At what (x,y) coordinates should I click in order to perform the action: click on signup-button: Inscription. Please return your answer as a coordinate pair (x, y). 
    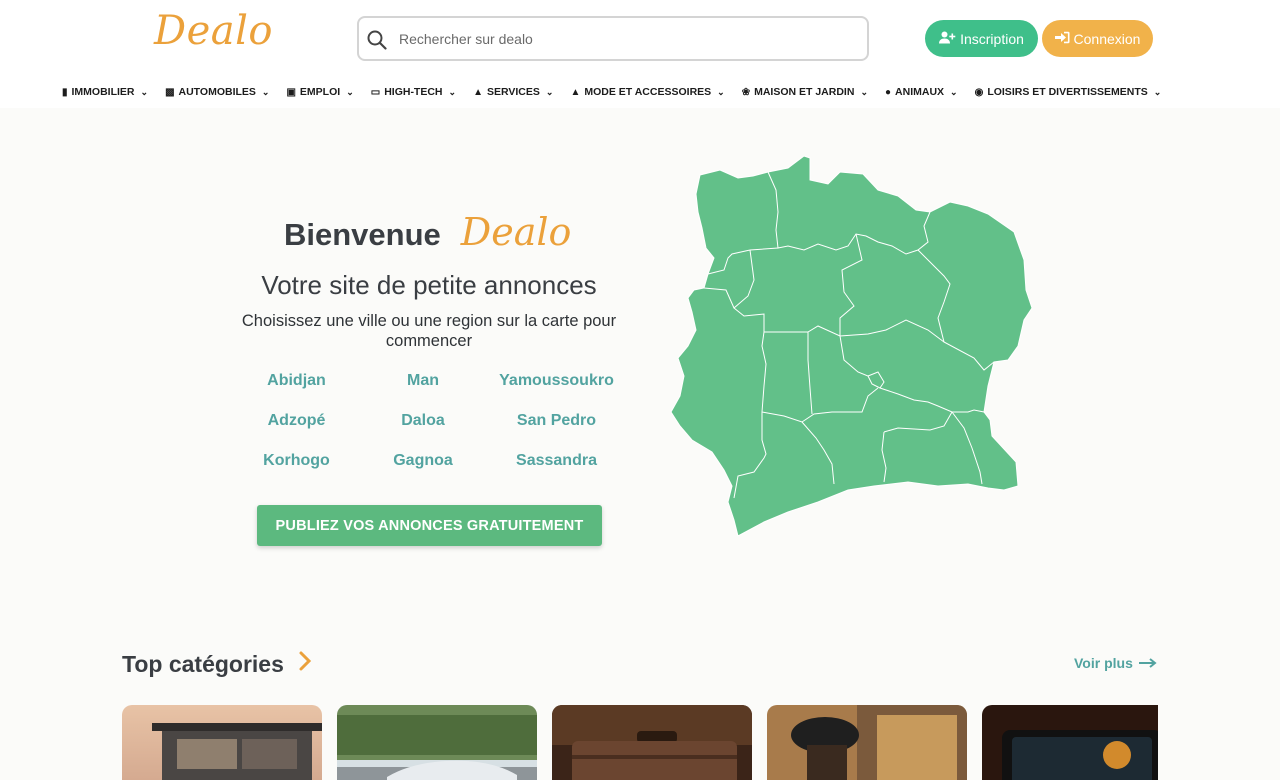
    Looking at the image, I should click on (981, 38).